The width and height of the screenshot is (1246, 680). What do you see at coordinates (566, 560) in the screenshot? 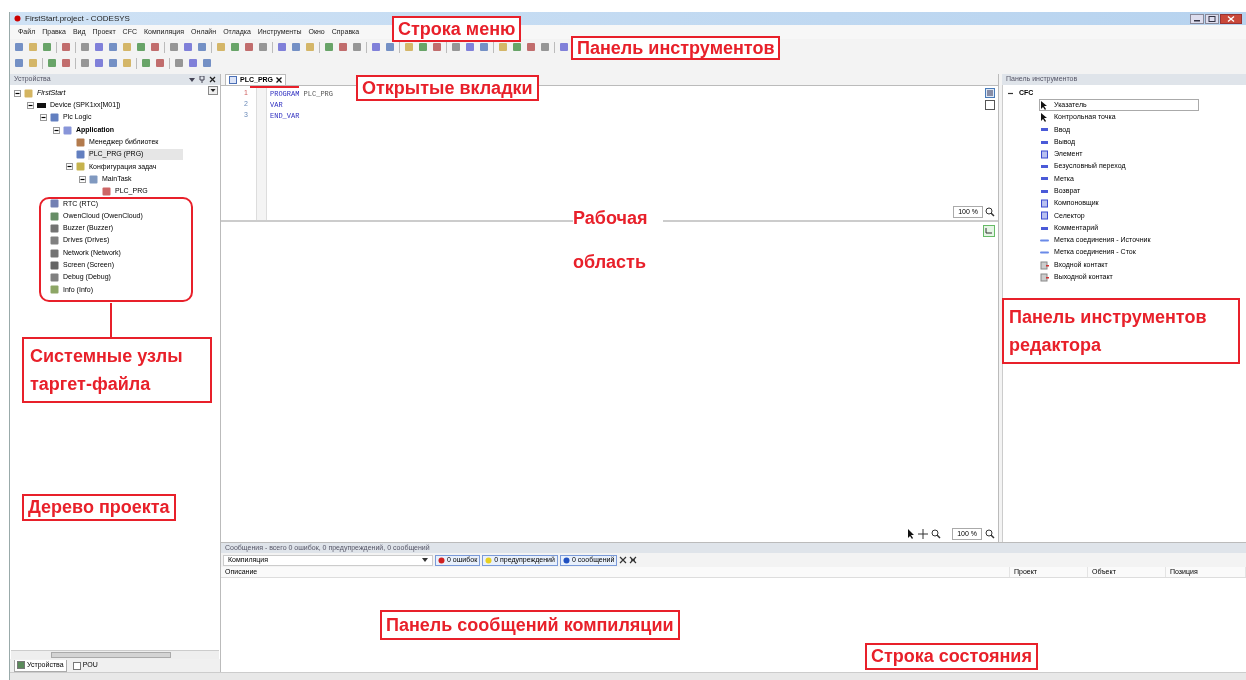
I see `info-icon` at bounding box center [566, 560].